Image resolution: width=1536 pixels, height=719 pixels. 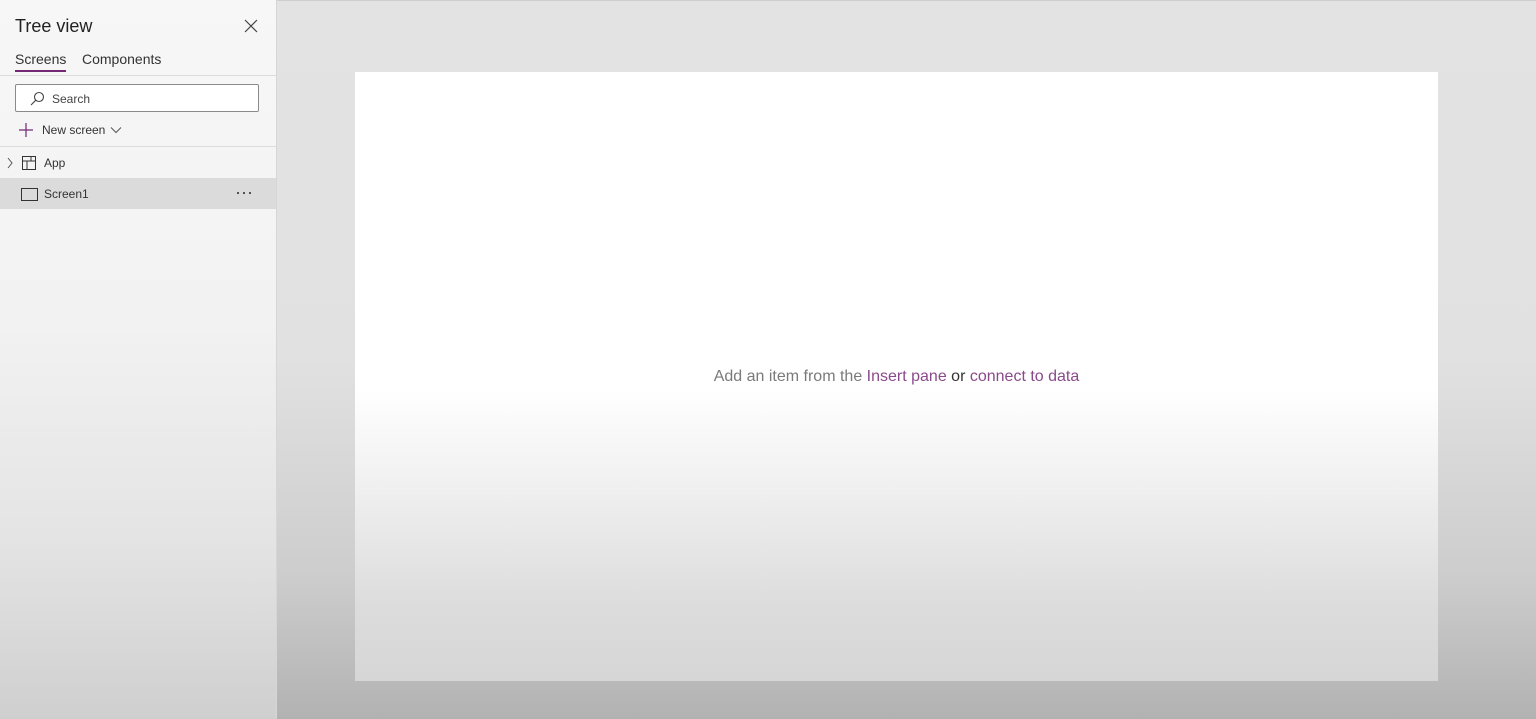 What do you see at coordinates (138, 193) in the screenshot?
I see `tree-item-screen1: Screen1` at bounding box center [138, 193].